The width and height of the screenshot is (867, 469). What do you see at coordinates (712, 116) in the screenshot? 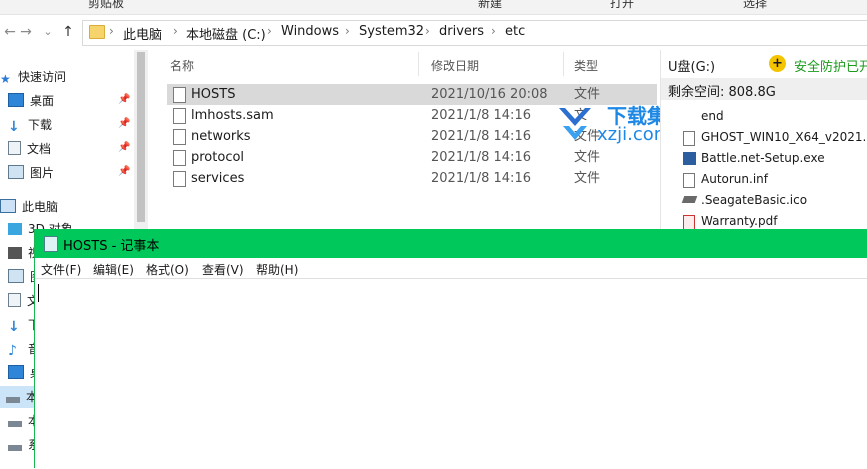
I see `list-item: end` at bounding box center [712, 116].